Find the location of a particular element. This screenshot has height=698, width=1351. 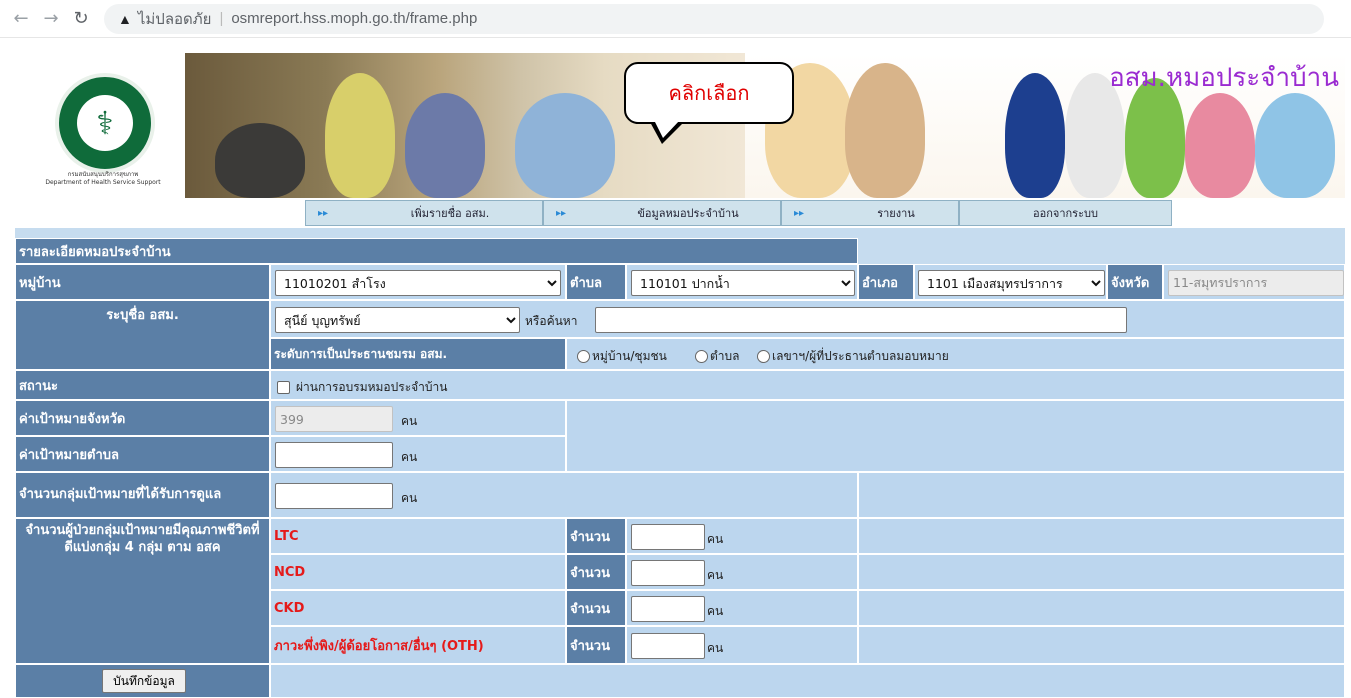

amphoe-select: 1101 เมืองสมุทรปราการ is located at coordinates (1011, 283).